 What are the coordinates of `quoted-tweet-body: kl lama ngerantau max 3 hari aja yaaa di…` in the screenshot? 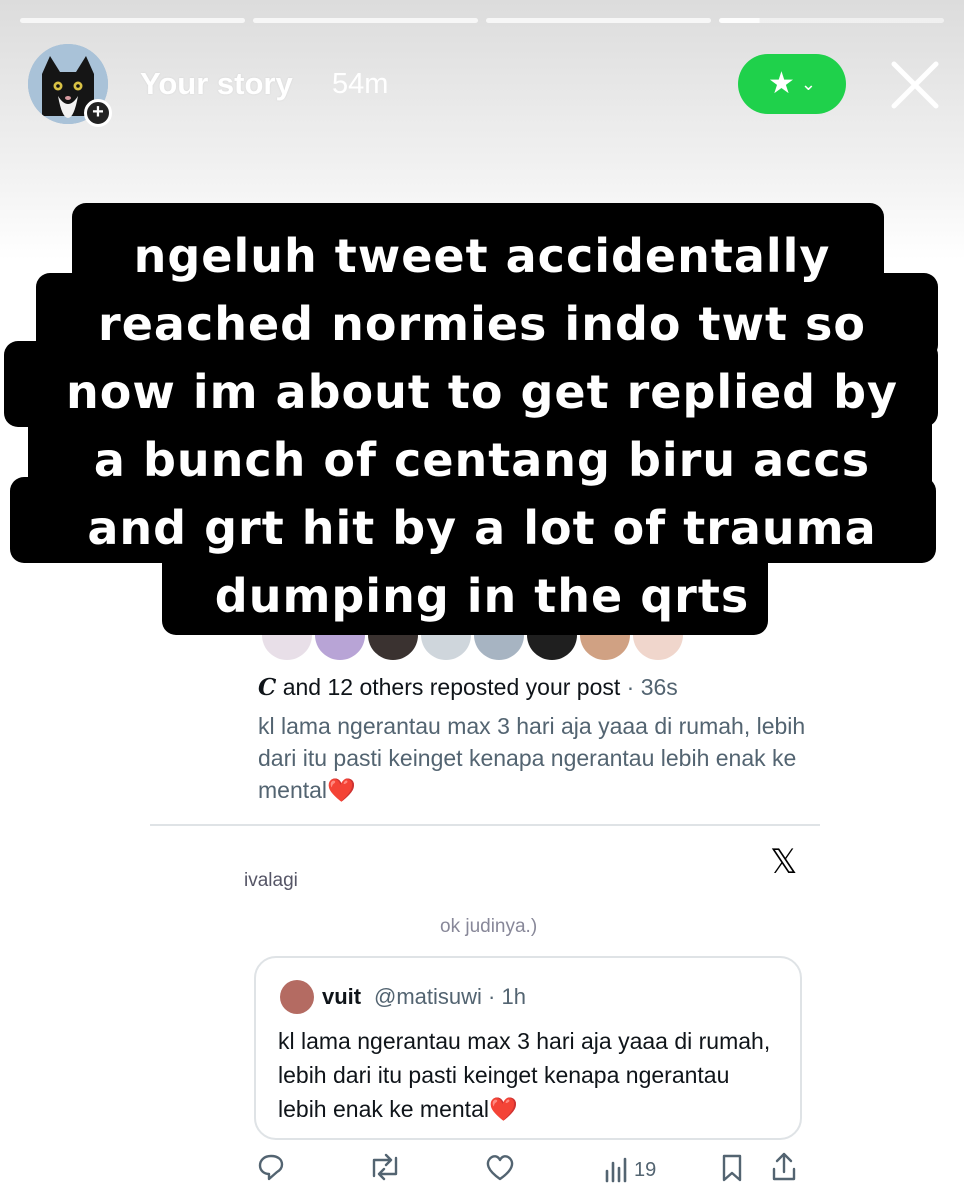 It's located at (524, 1075).